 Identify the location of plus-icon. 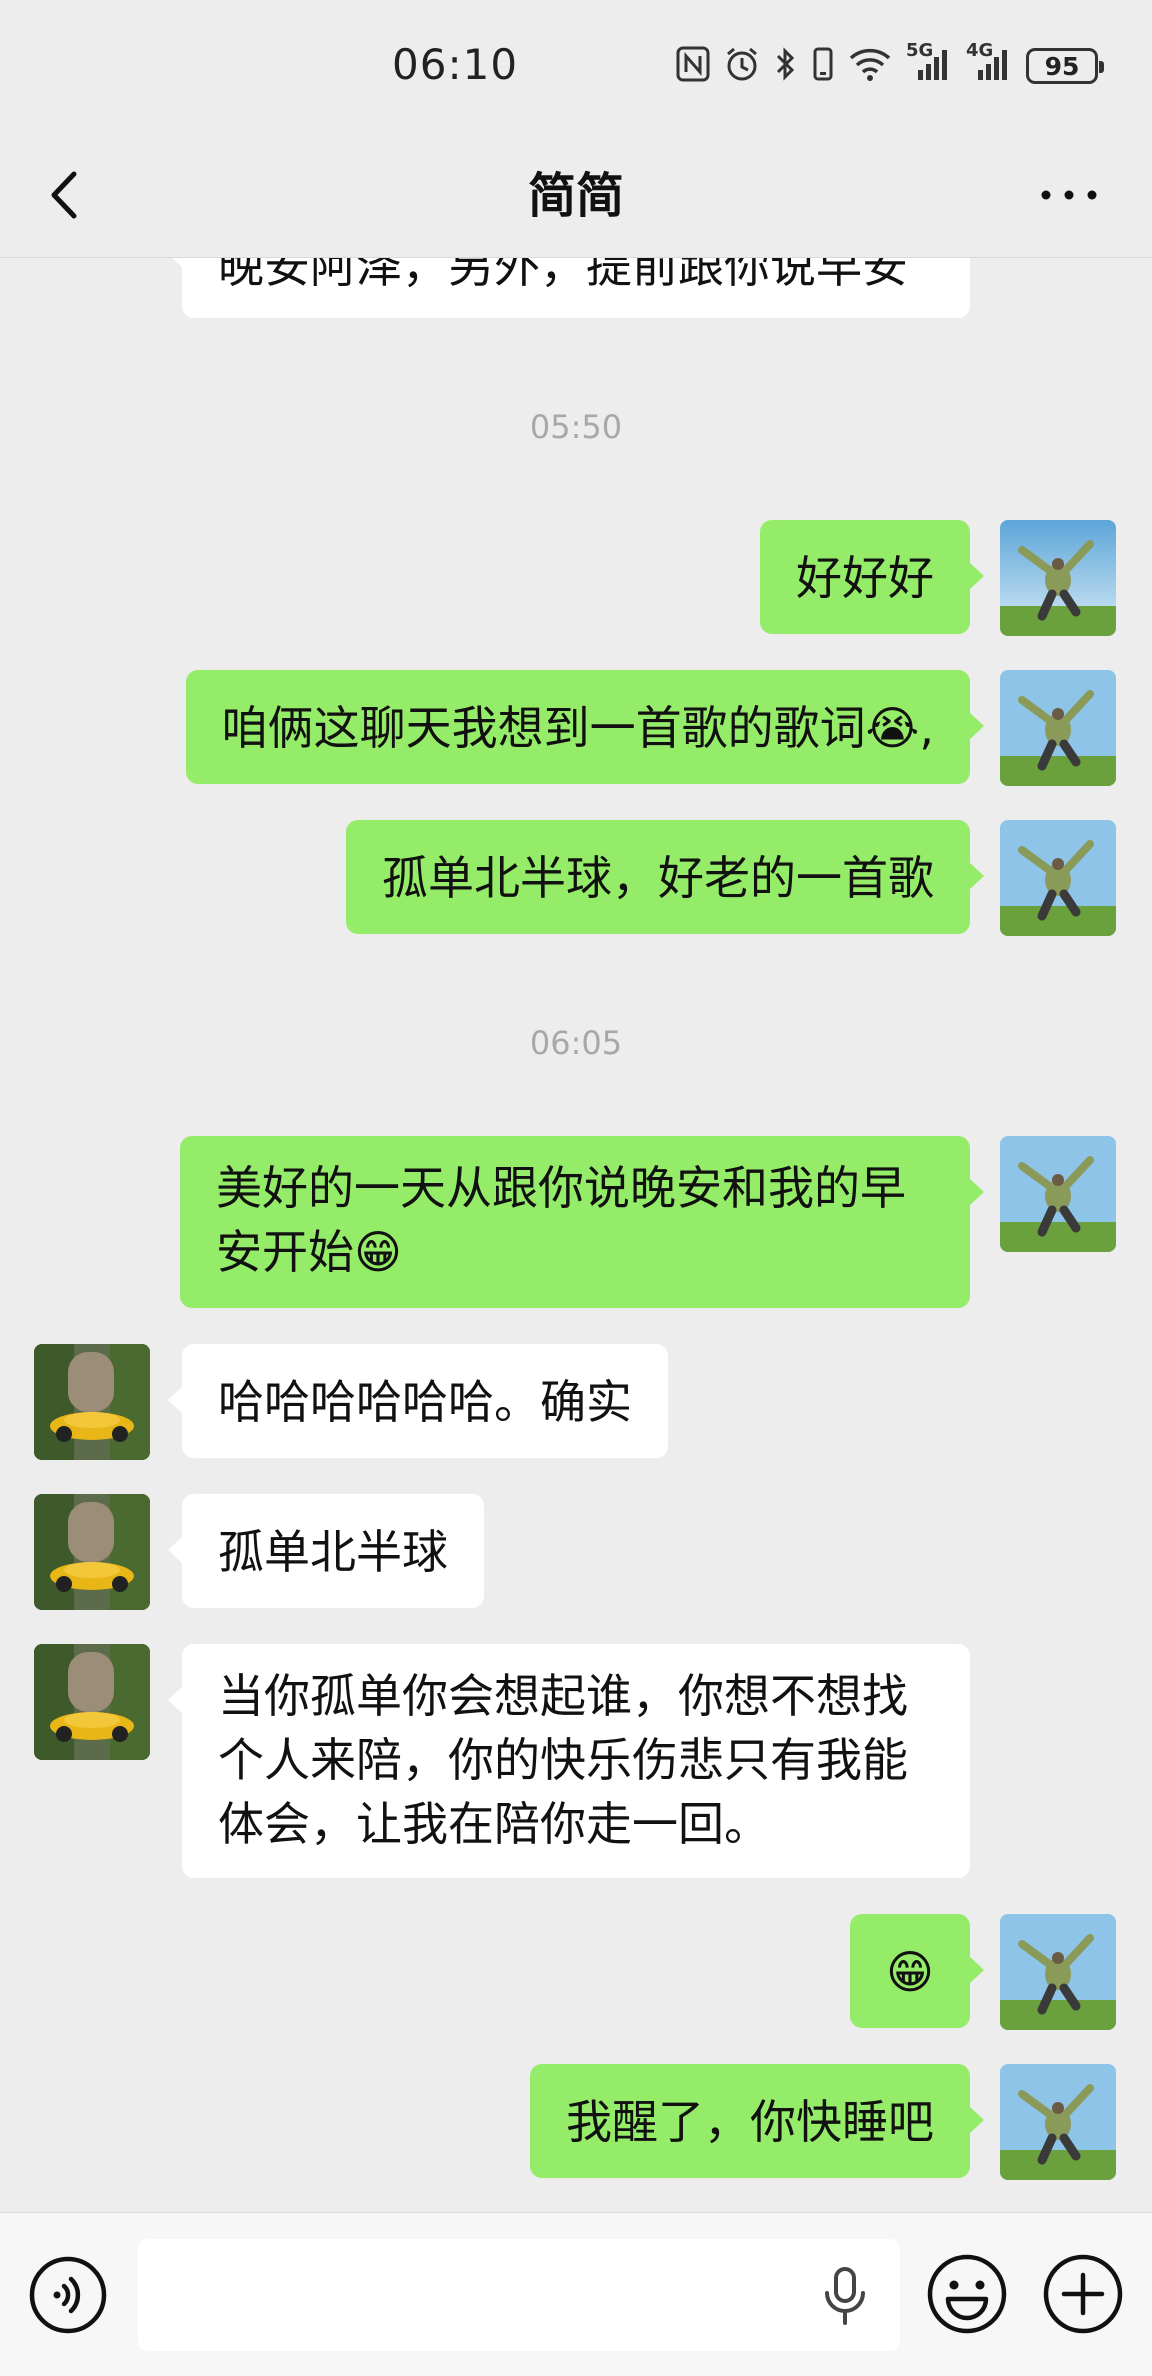
(1083, 2294).